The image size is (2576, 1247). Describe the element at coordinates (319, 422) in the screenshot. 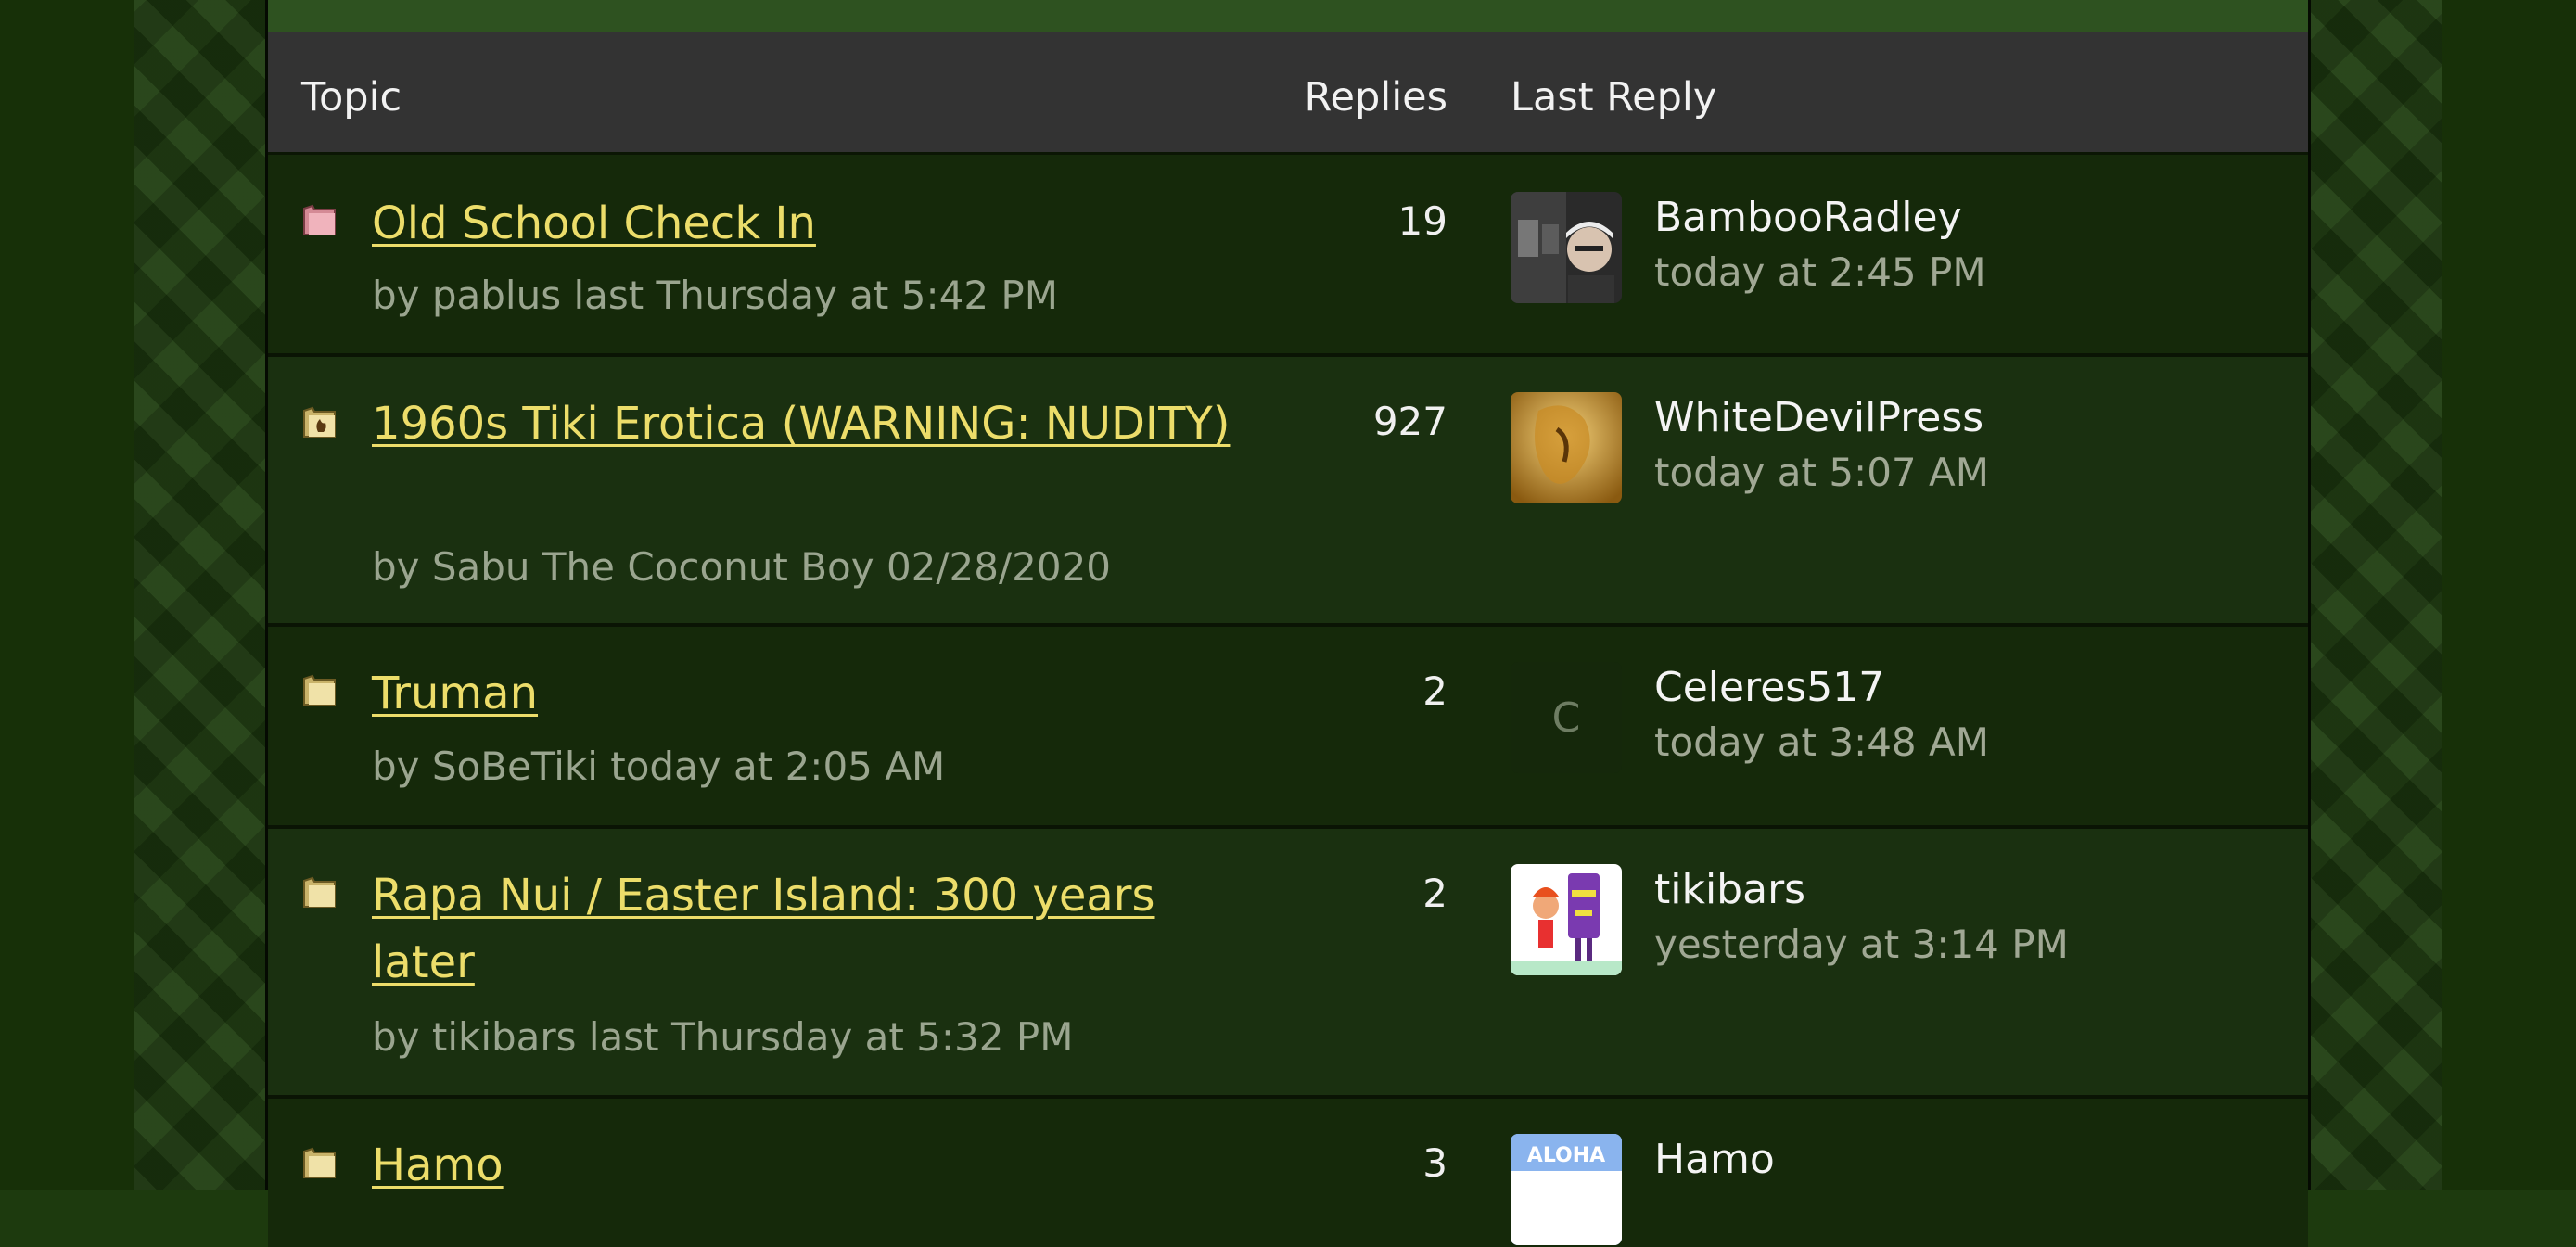

I see `folder-hot-icon` at that location.